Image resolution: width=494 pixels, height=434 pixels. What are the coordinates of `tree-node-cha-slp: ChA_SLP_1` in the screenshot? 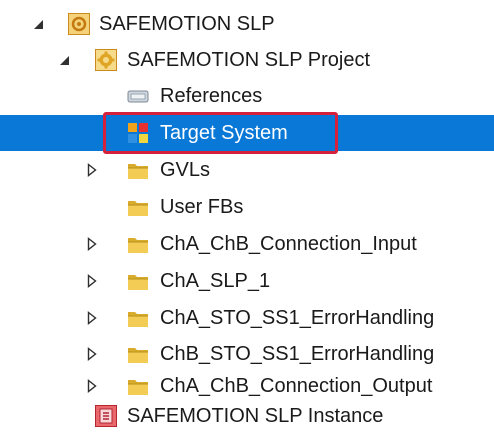 It's located at (247, 281).